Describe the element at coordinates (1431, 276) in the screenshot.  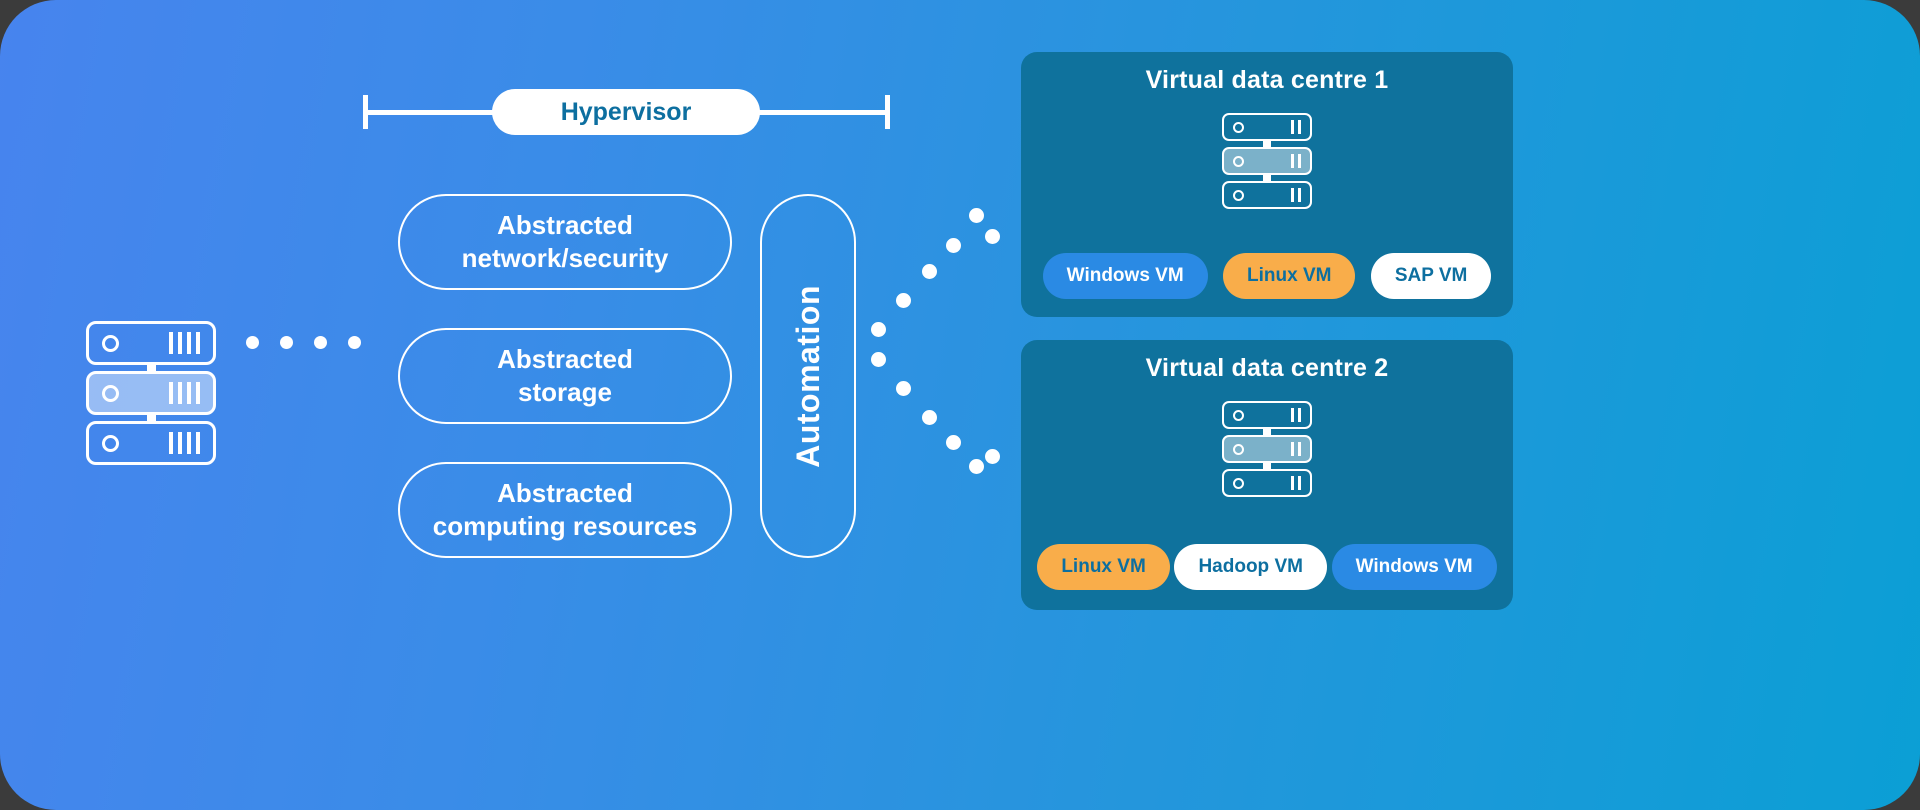
I see `vm-pill-sap: SAP VM` at that location.